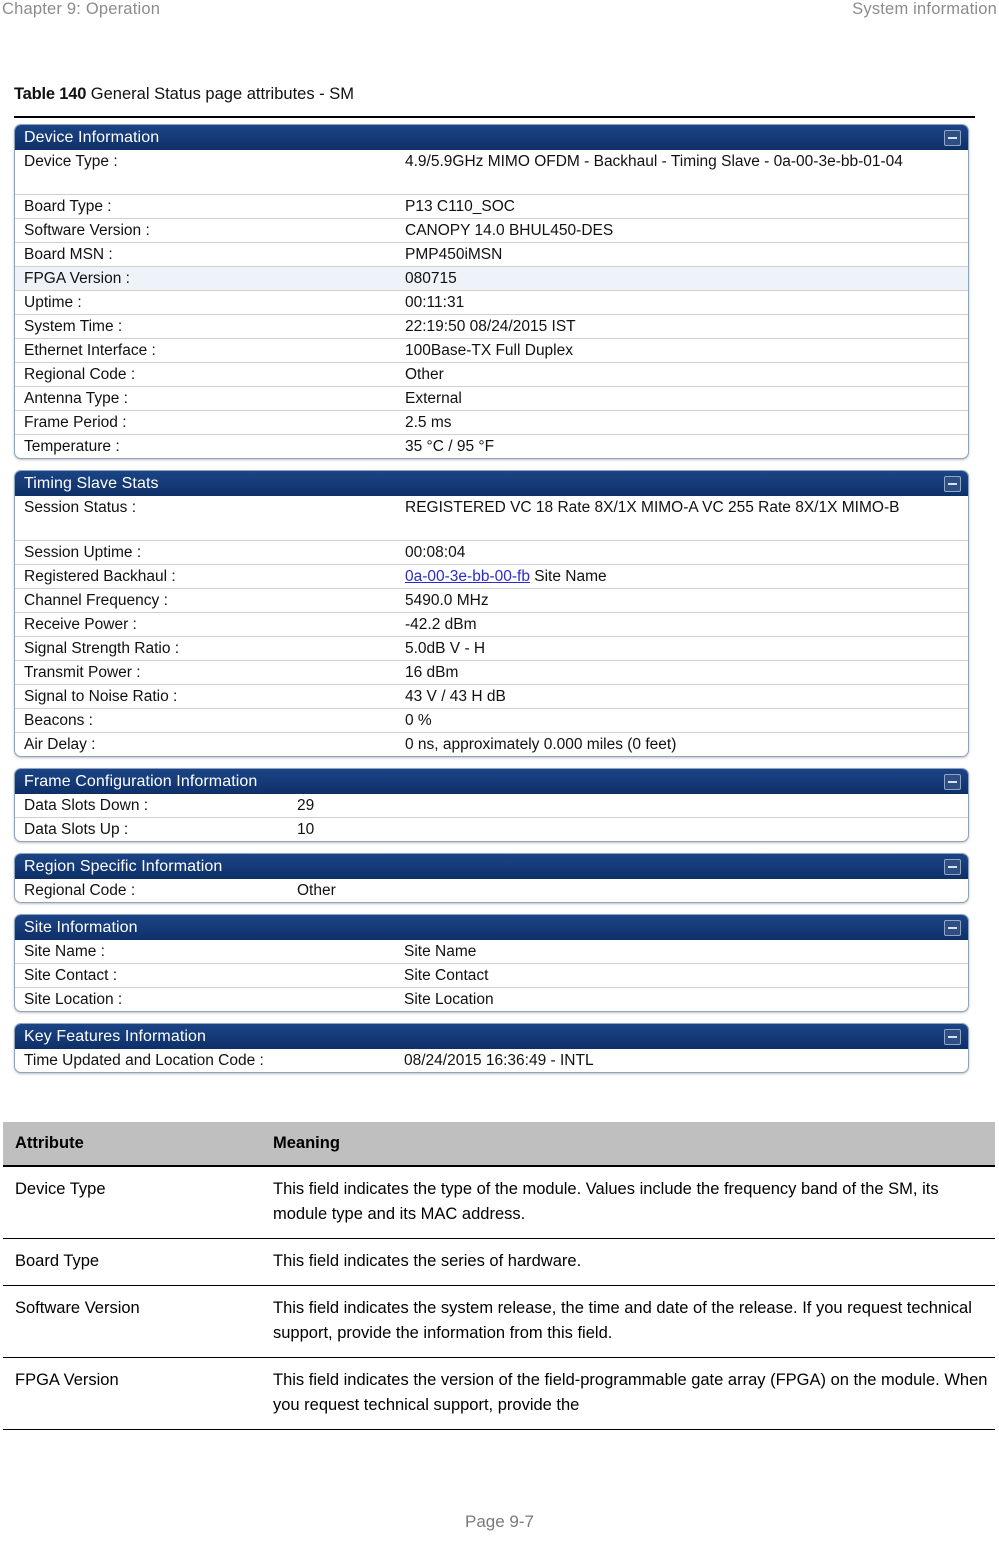  Describe the element at coordinates (222, 94) in the screenshot. I see `table-caption-text: General Status page attributes - SM` at that location.